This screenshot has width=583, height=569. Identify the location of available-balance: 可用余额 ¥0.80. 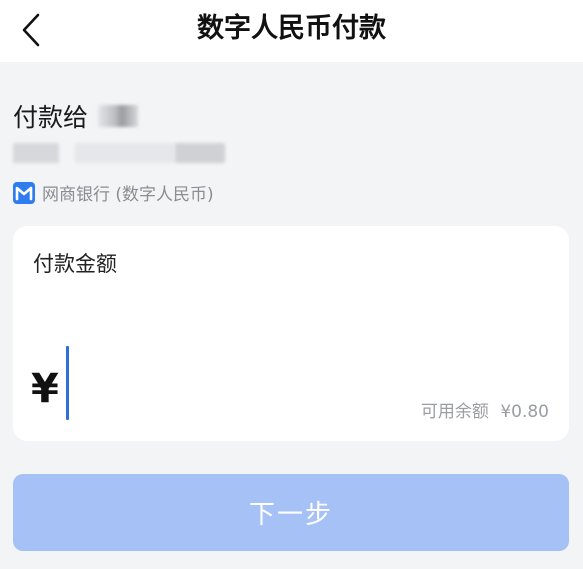
(485, 409).